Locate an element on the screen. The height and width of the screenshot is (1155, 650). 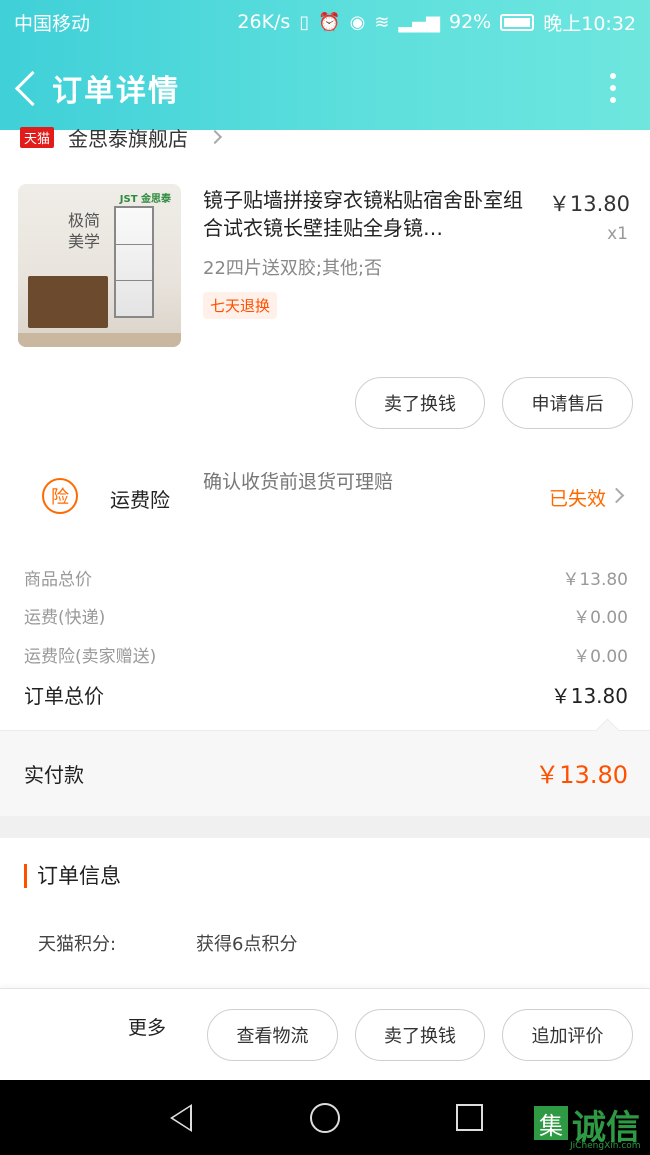
network-speed: 26K/s is located at coordinates (264, 22).